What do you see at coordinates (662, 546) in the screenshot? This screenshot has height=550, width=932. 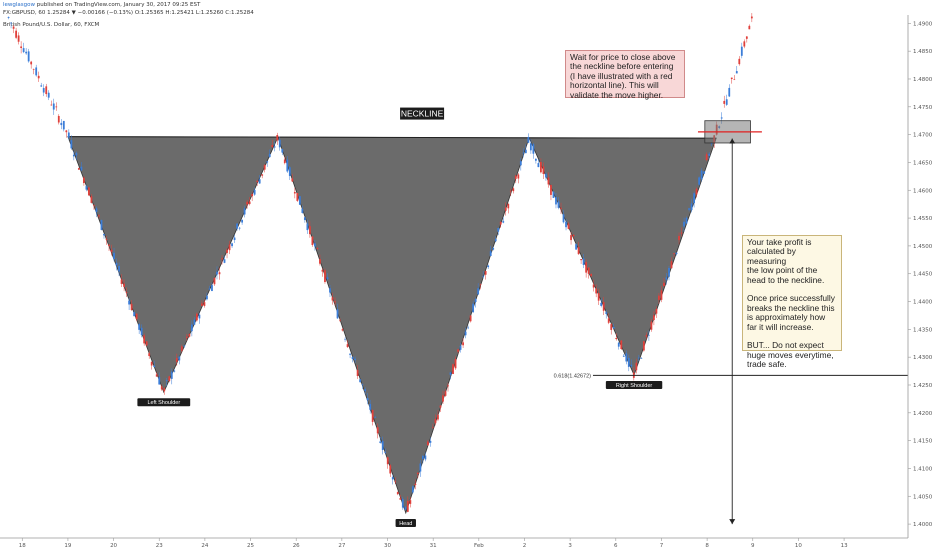 I see `x-tick-label: 7` at bounding box center [662, 546].